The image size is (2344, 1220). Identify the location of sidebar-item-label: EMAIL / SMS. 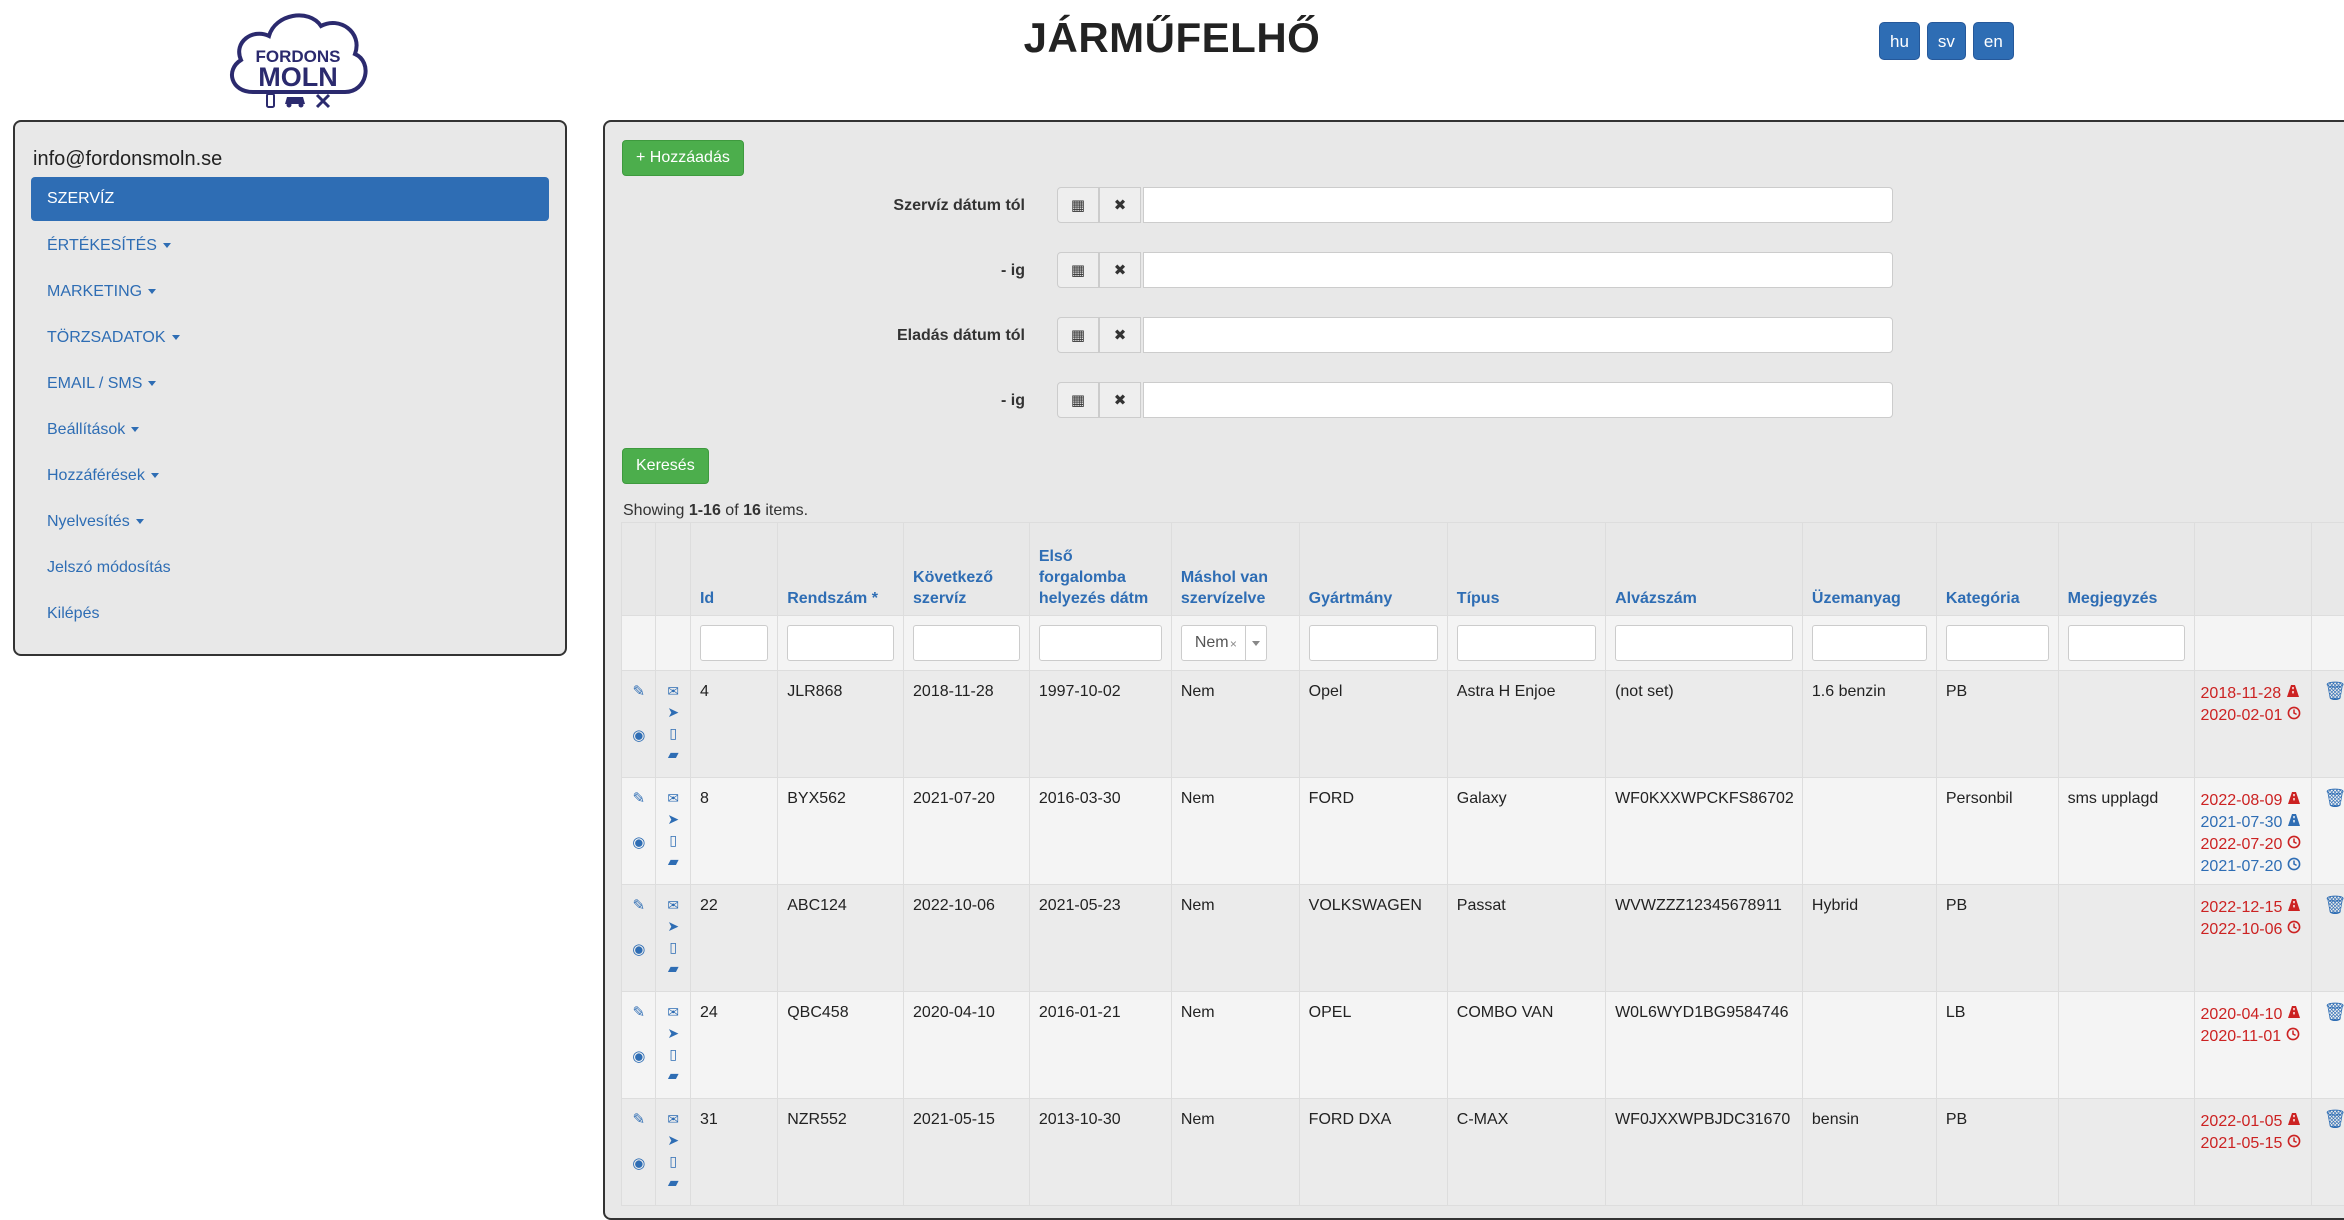
(94, 383).